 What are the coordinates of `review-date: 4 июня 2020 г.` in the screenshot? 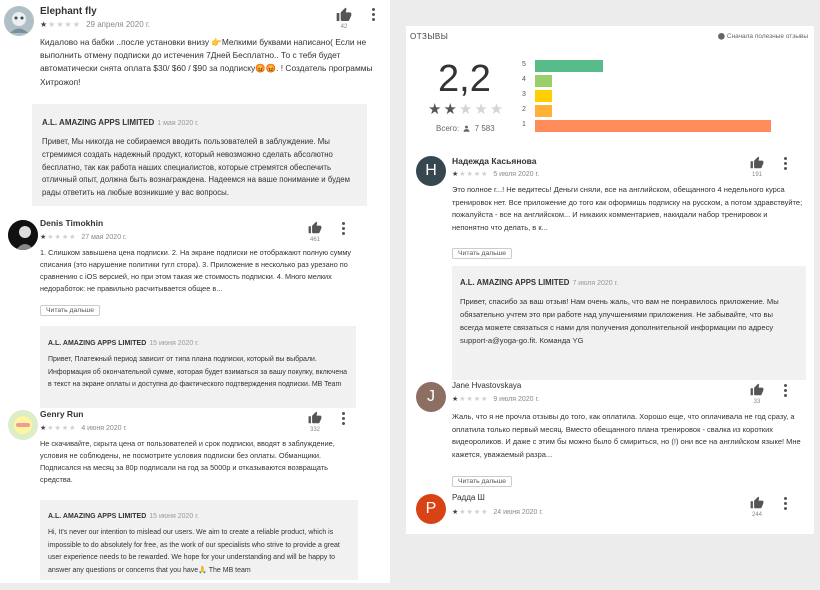 It's located at (104, 428).